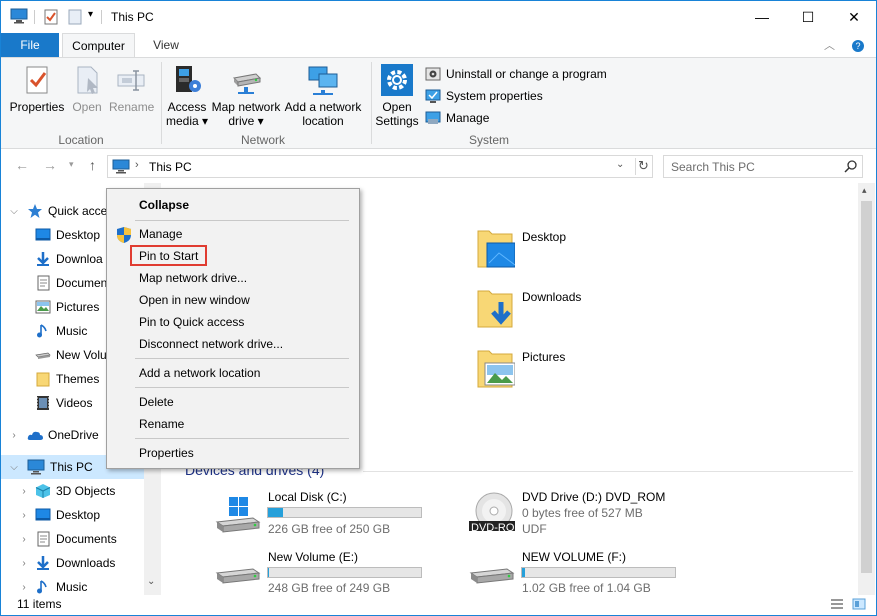 The image size is (877, 616). I want to click on menu-item-add-network-location: Add a network location, so click(199, 373).